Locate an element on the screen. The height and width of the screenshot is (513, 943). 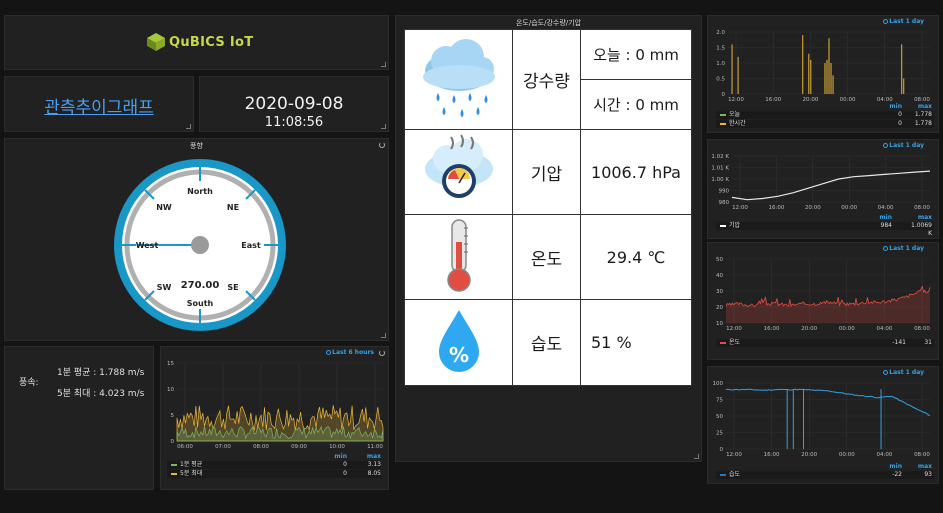
humidity-value: 51 % is located at coordinates (636, 342).